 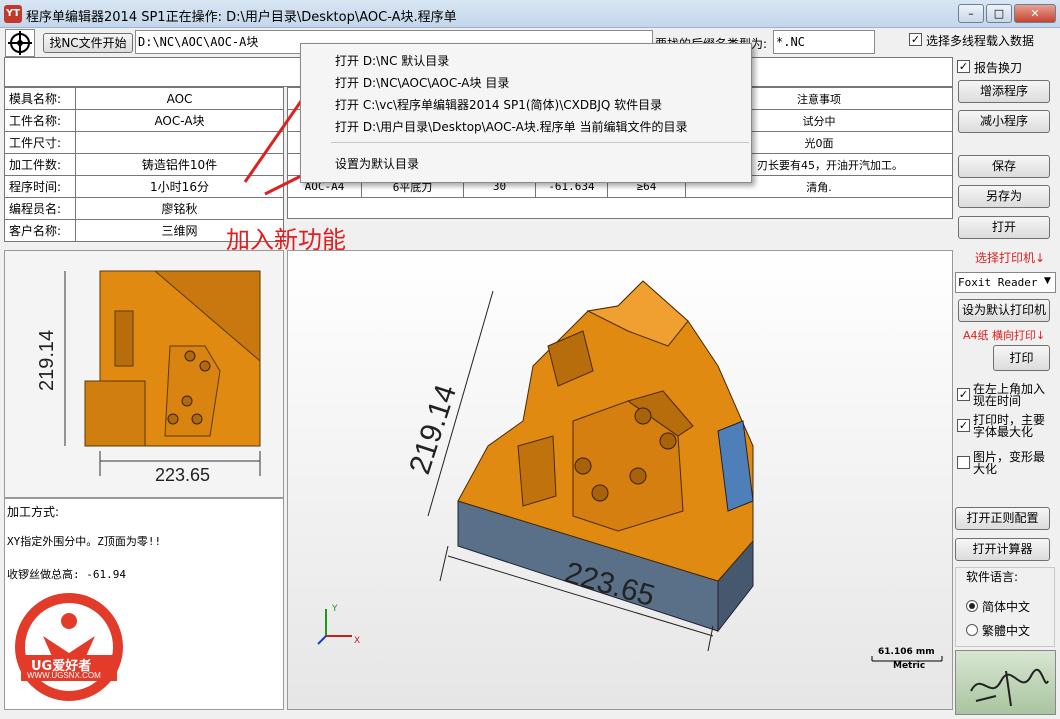 I want to click on part-drawing-small: 219.14 223.65, so click(x=148, y=377).